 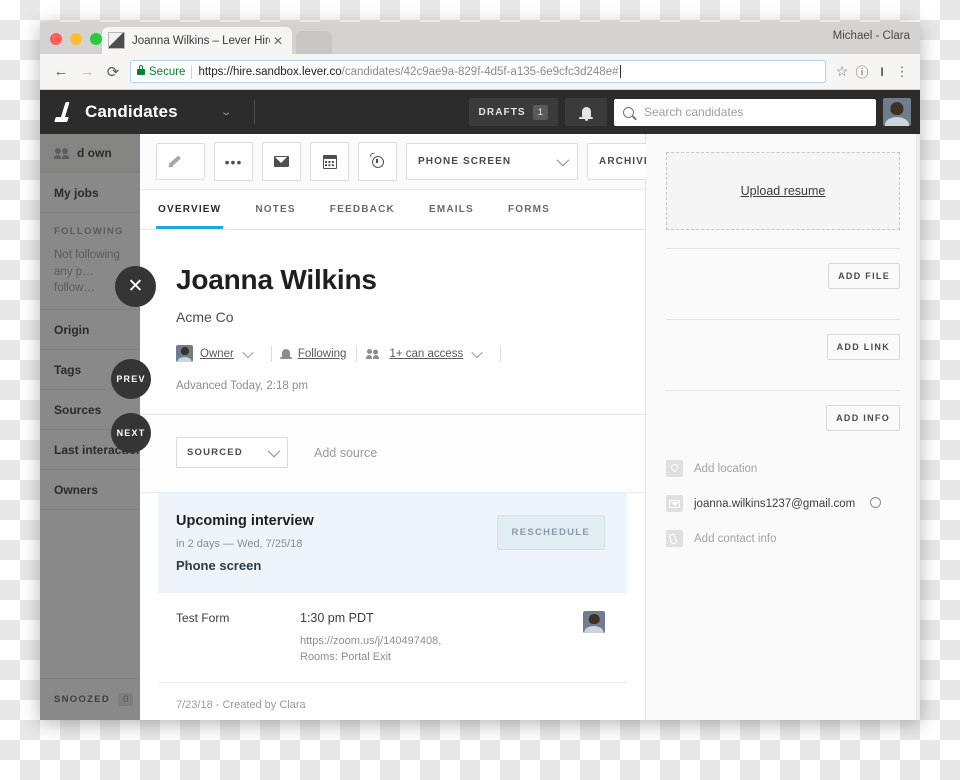 I want to click on interview-form-name: Test Form, so click(x=203, y=618).